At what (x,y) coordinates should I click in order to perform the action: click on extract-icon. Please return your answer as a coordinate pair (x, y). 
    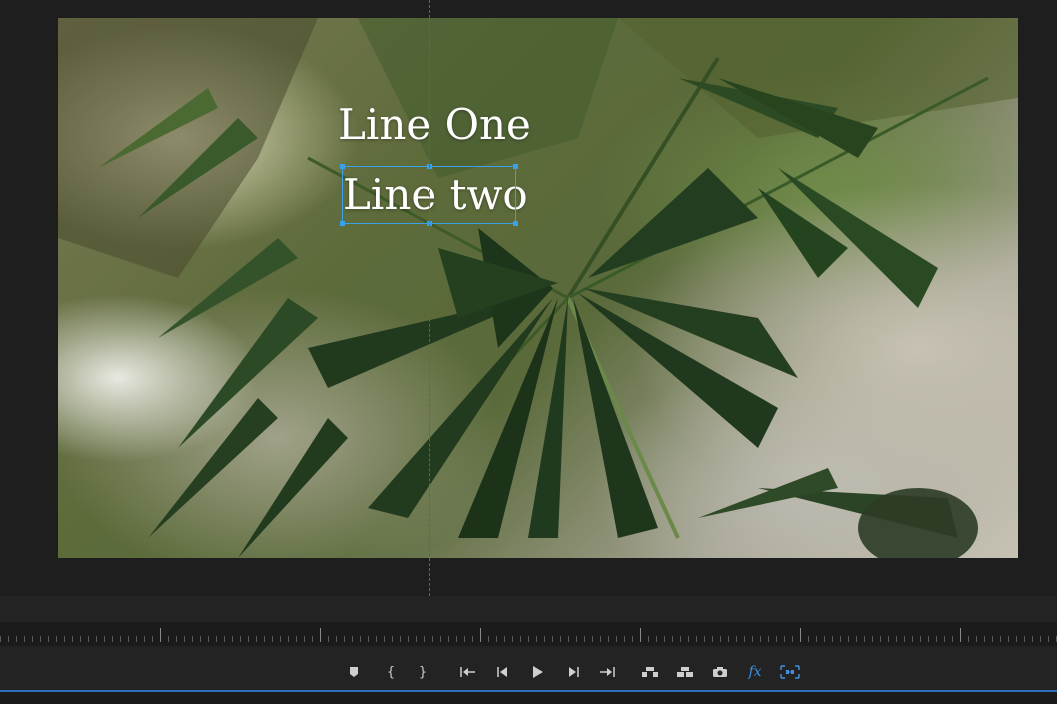
    Looking at the image, I should click on (685, 672).